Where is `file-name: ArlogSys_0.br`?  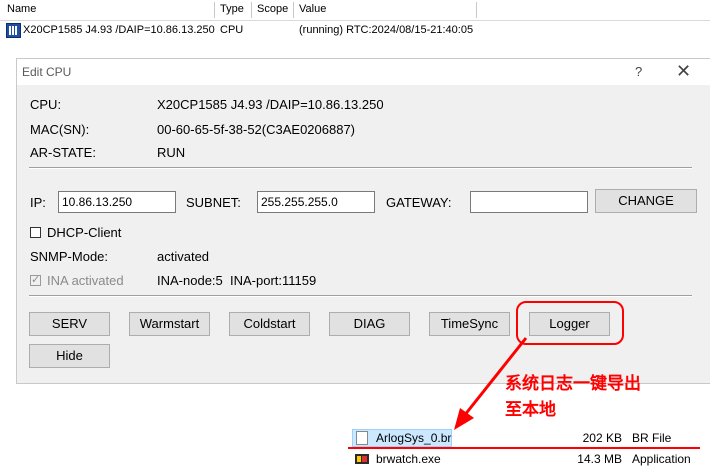 file-name: ArlogSys_0.br is located at coordinates (414, 438).